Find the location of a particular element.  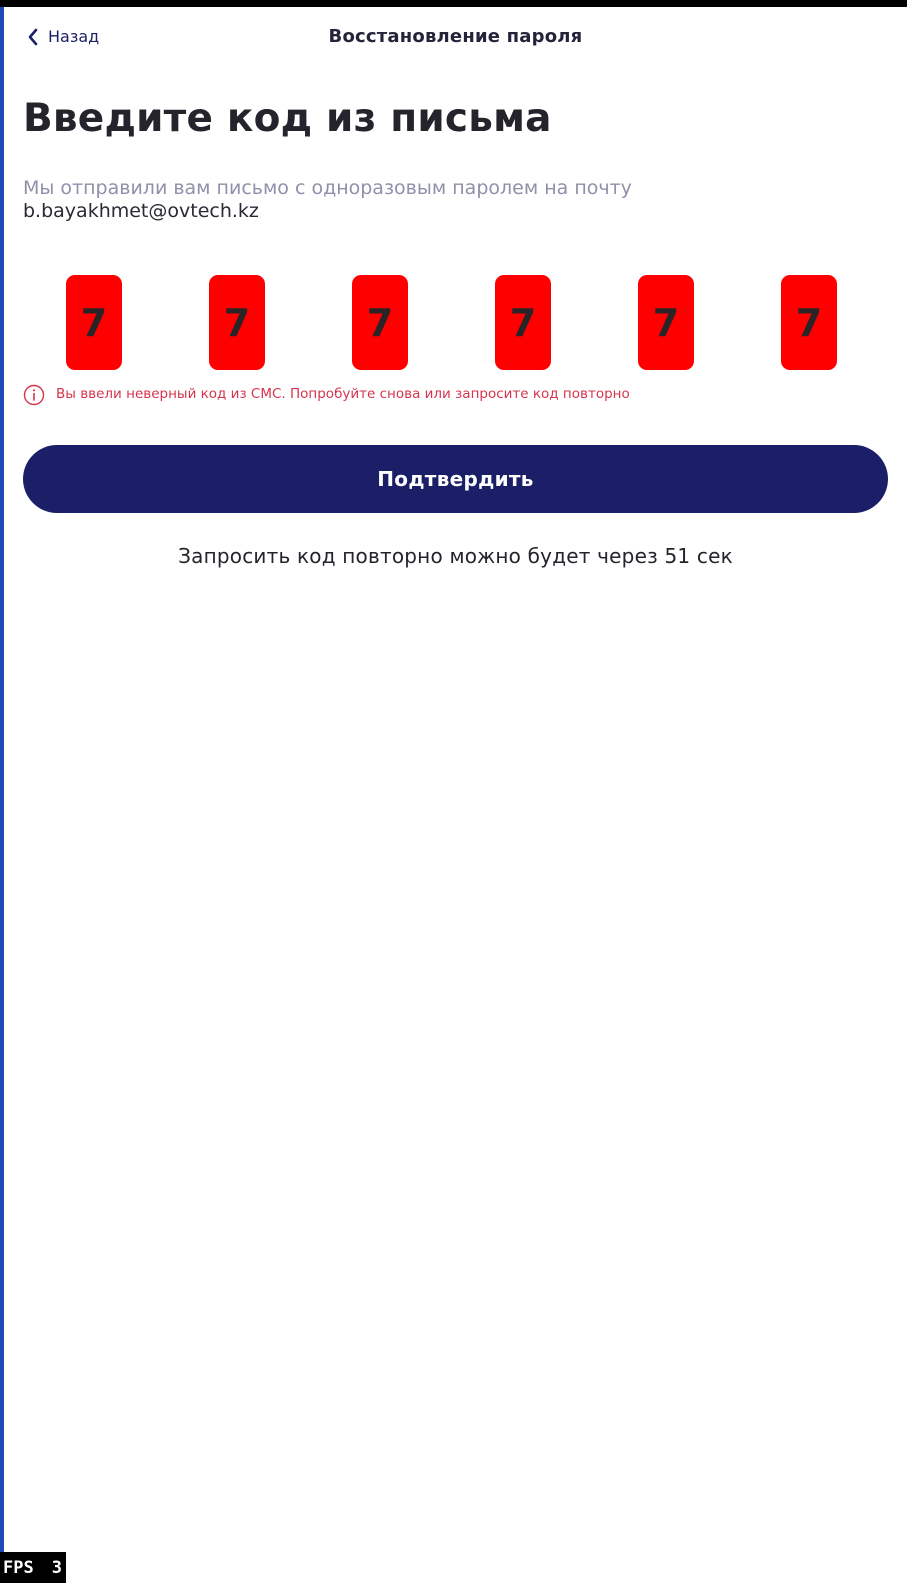

recipient-email: b.bayakhmet@ovtech.kz is located at coordinates (141, 211).